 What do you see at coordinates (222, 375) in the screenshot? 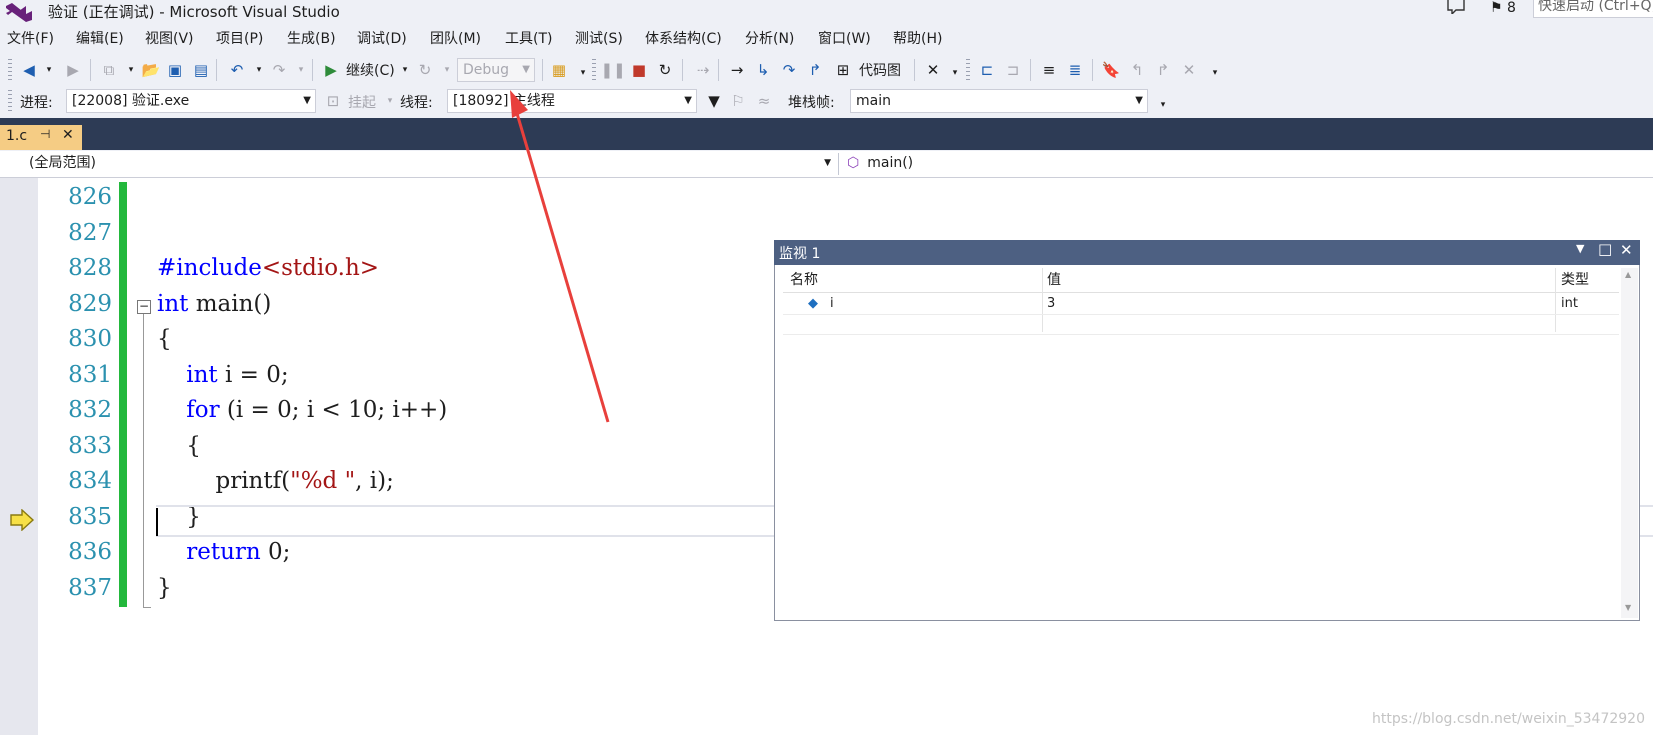
I see `code-line: int i = 0;` at bounding box center [222, 375].